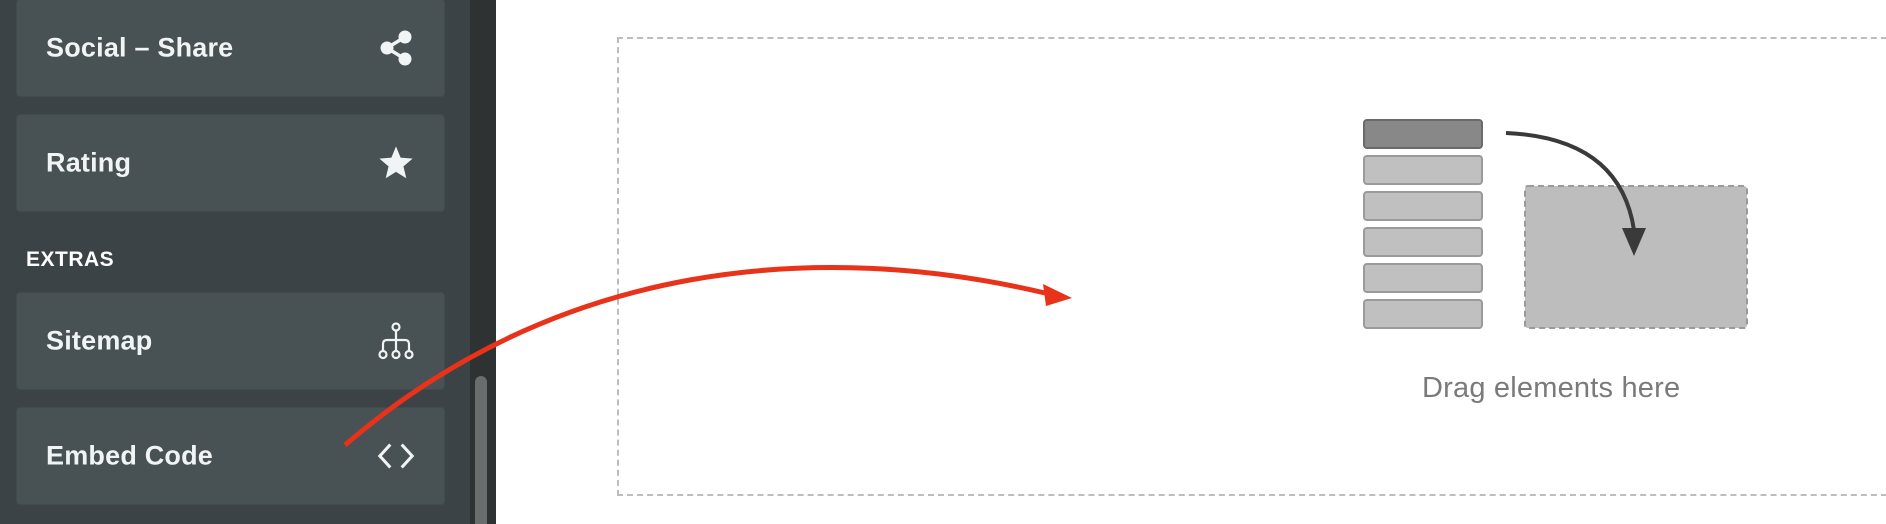 The image size is (1886, 524). I want to click on sitemap-icon, so click(396, 341).